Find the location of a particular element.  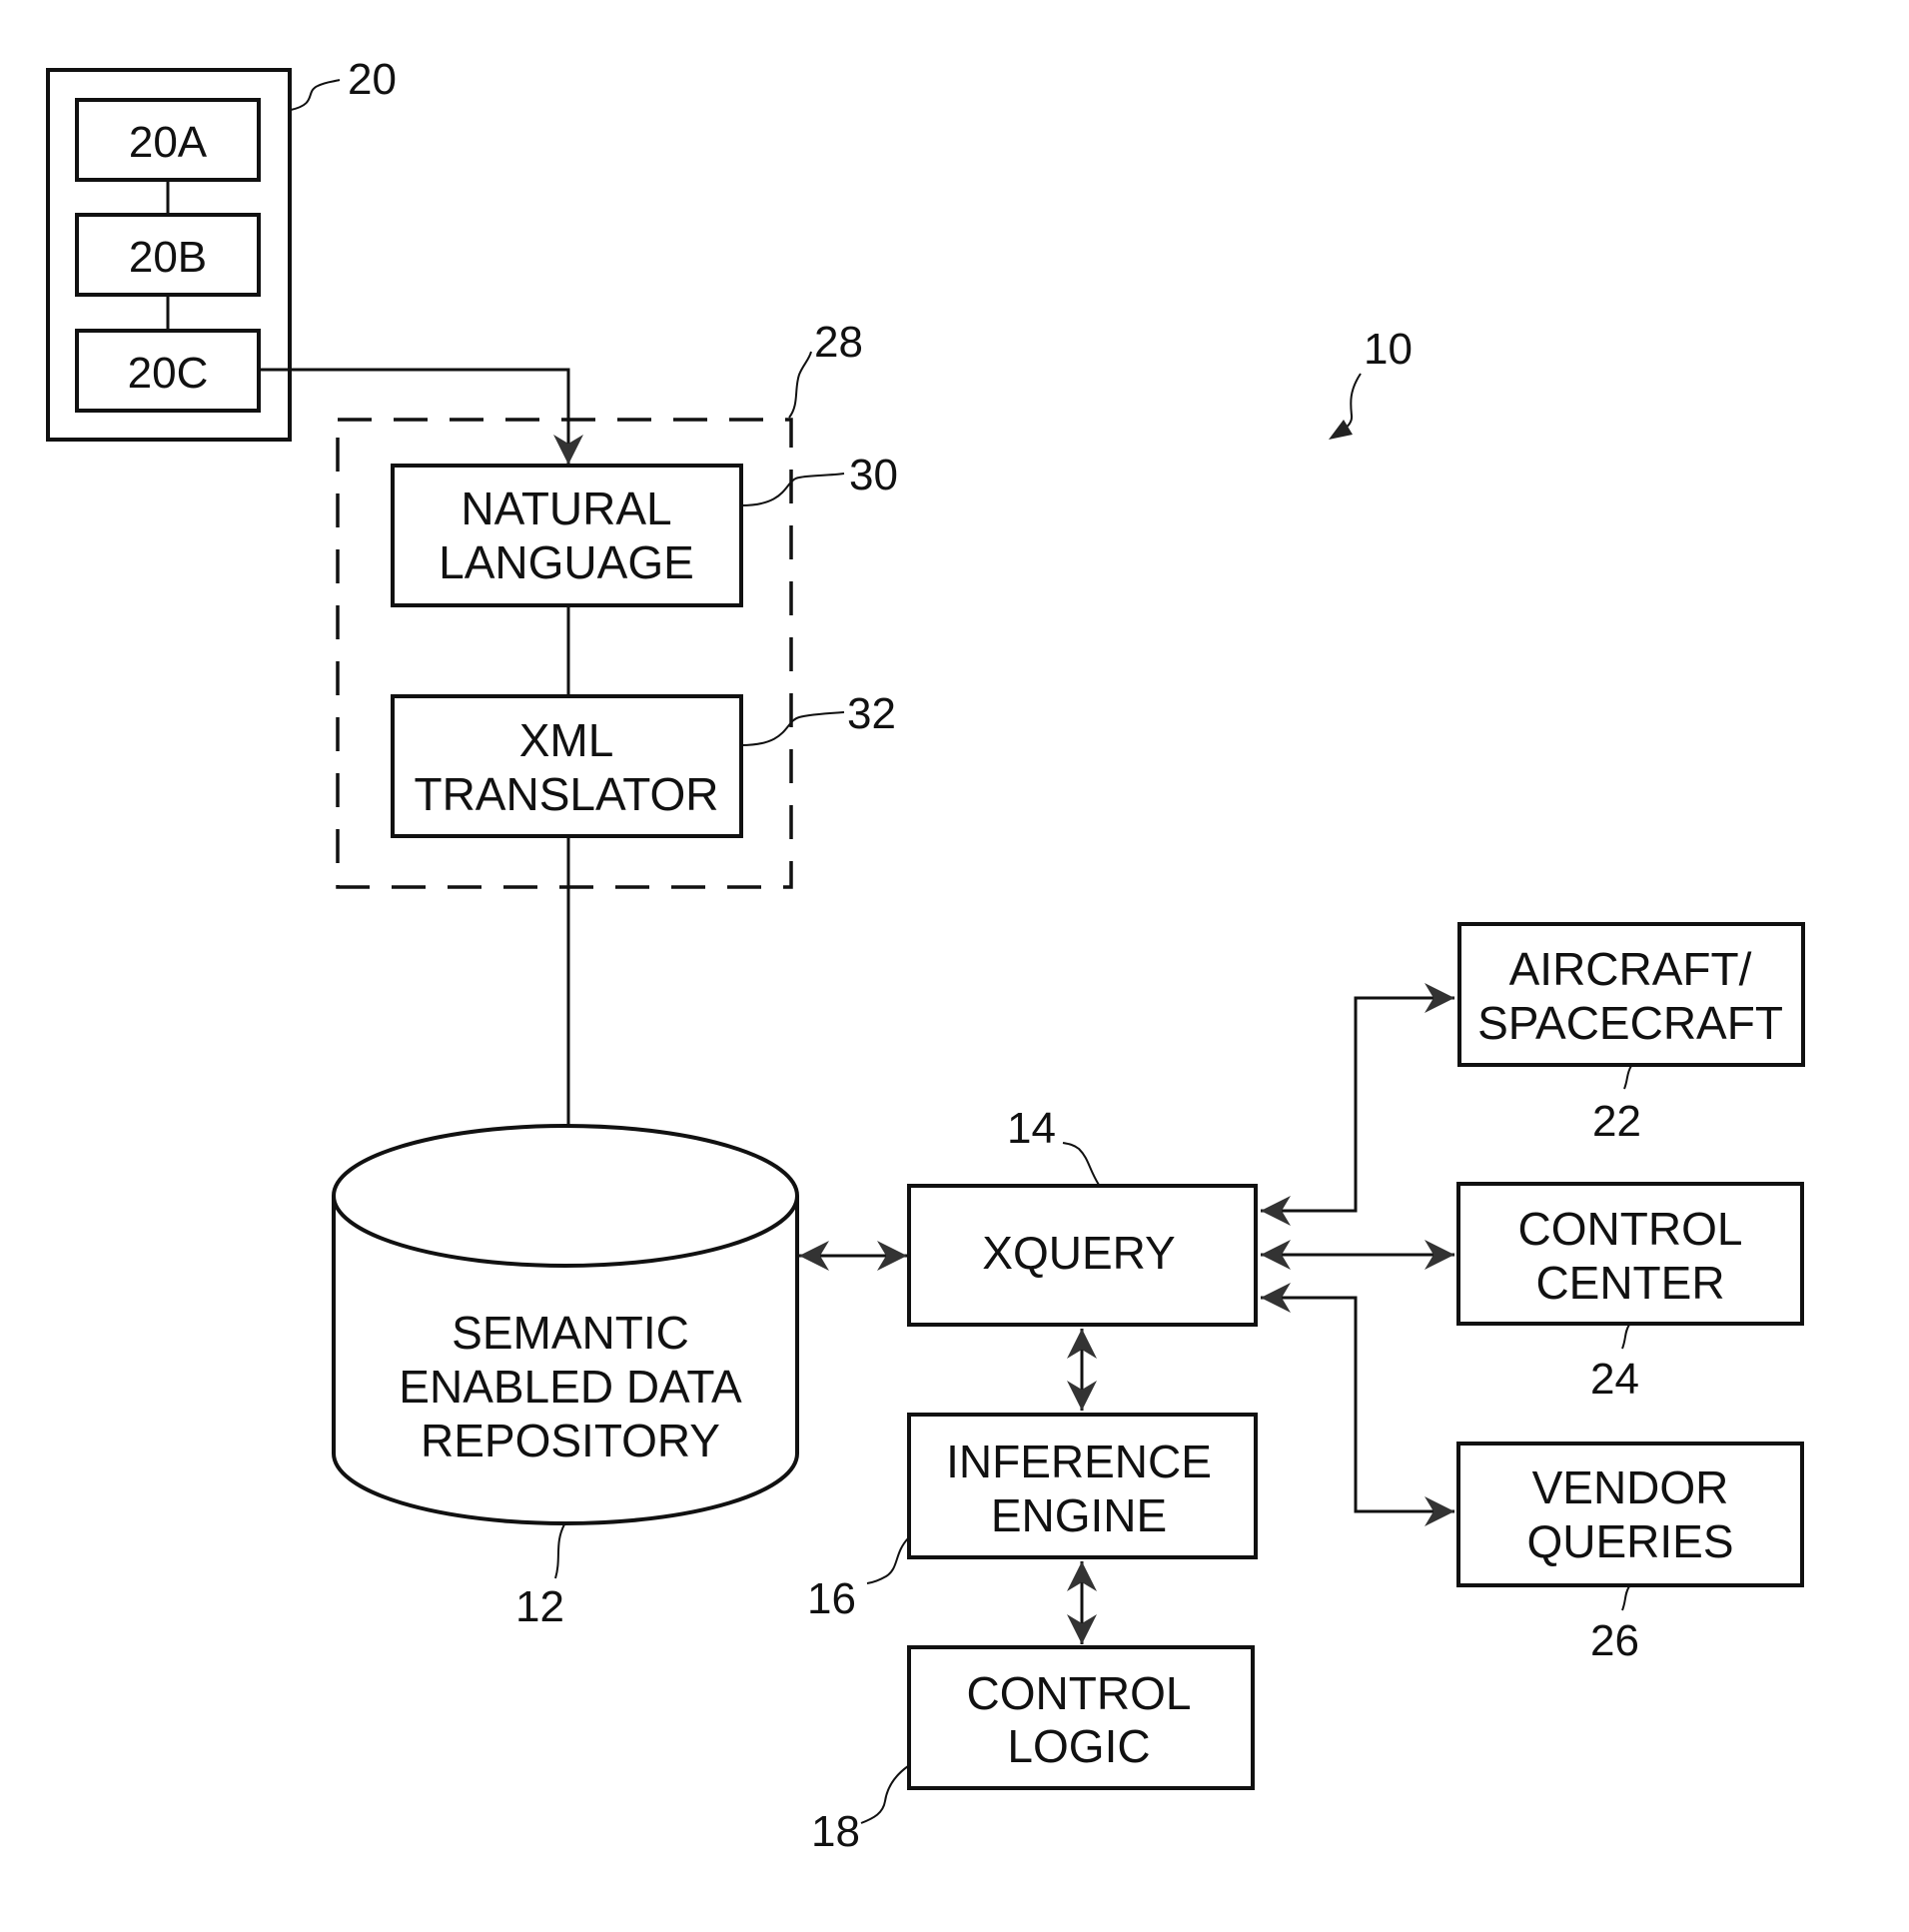

vendor-queries-leader-line is located at coordinates (1625, 1598).